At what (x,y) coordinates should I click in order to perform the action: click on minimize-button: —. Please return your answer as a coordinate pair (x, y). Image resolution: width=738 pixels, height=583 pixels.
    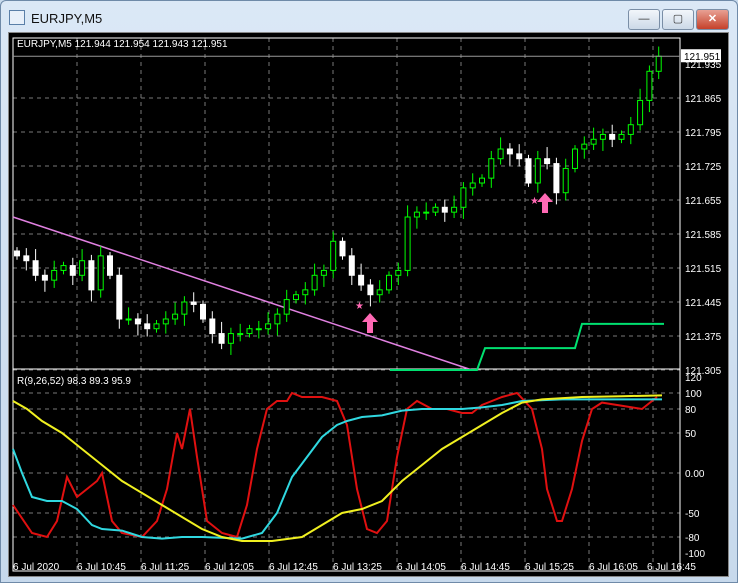
    Looking at the image, I should click on (644, 19).